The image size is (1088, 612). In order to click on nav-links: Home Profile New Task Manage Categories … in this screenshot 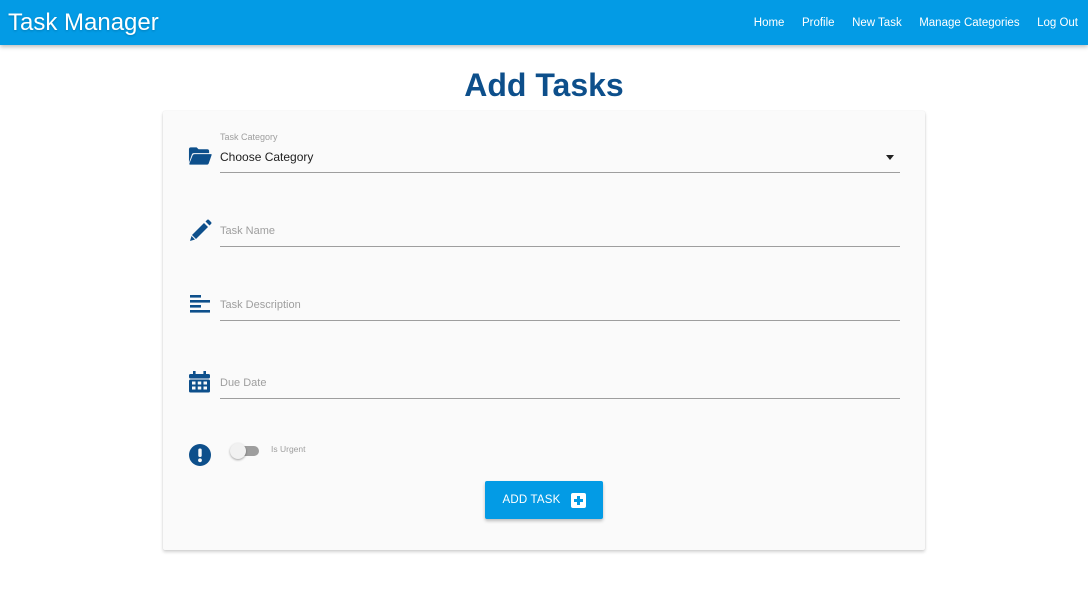, I will do `click(907, 22)`.